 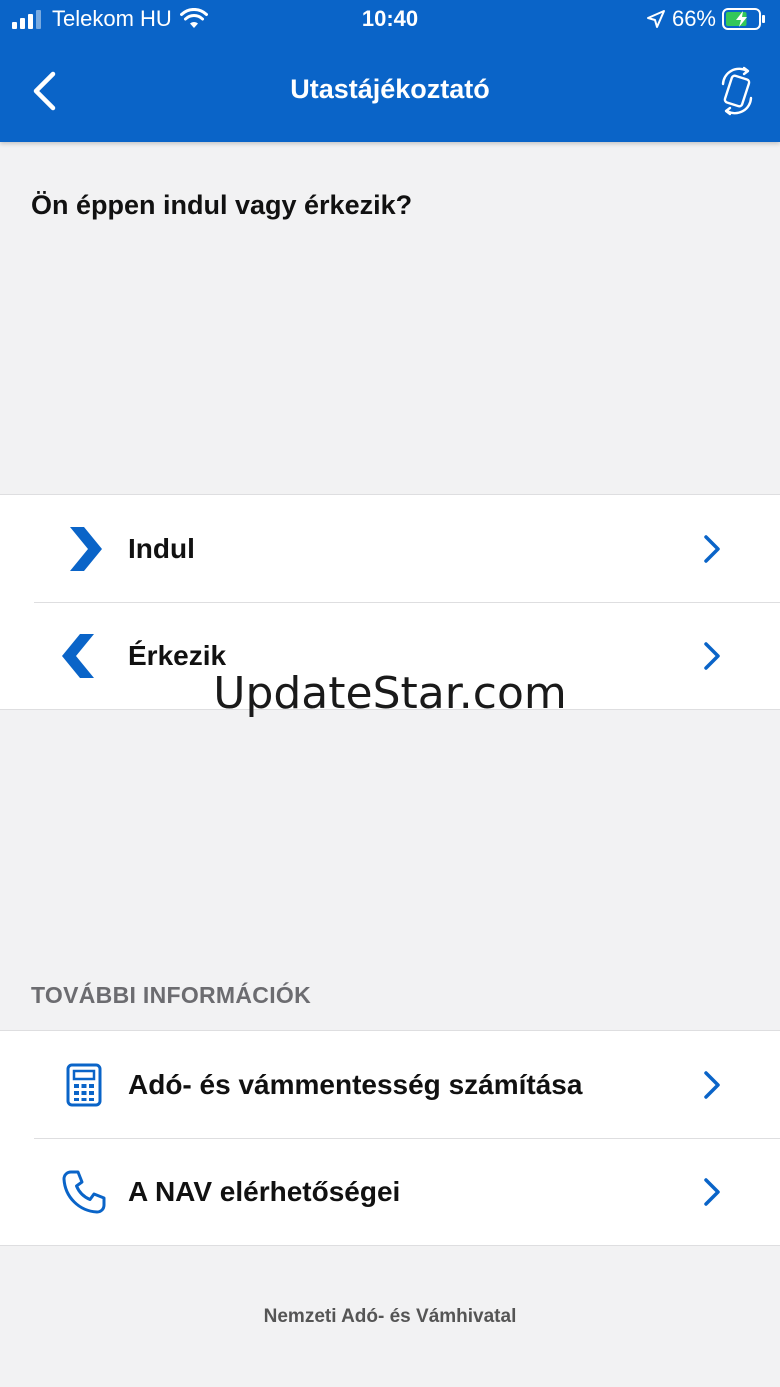 What do you see at coordinates (693, 18) in the screenshot?
I see `battery-percent: 66%` at bounding box center [693, 18].